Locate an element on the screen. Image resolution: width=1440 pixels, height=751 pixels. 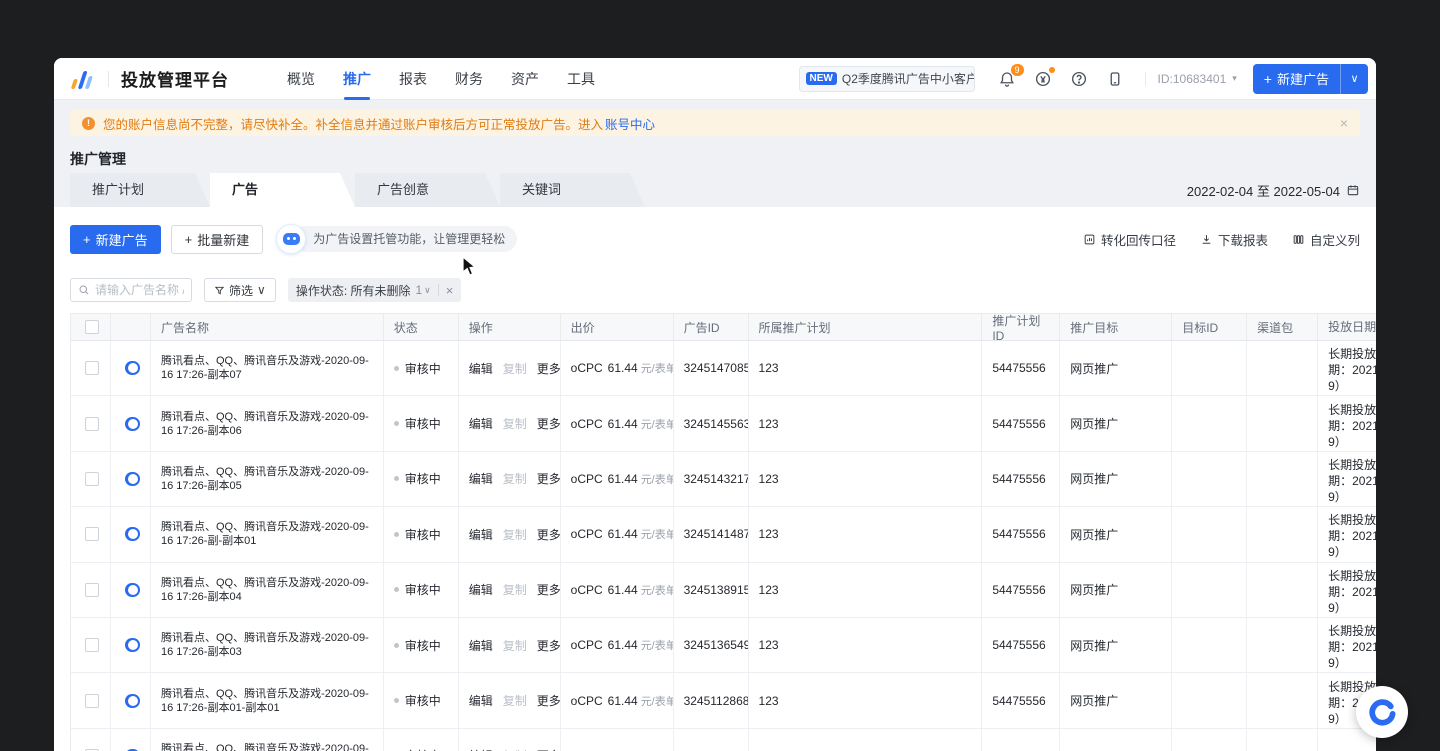
col-ad-name: 广告名称 is located at coordinates (267, 327).